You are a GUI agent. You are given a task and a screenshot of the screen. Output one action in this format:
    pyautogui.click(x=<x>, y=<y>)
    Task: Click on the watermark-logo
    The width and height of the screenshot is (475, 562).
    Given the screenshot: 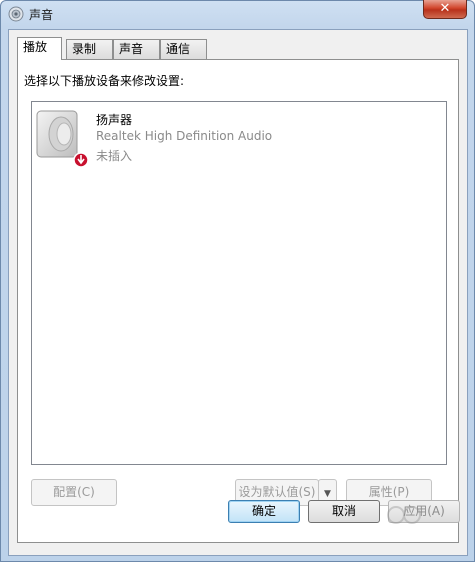 What is the action you would take?
    pyautogui.click(x=404, y=515)
    